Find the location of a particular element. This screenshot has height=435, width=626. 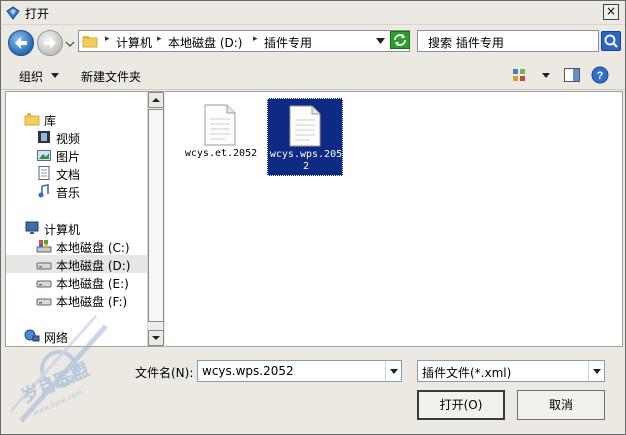

cancel-button: 取消 is located at coordinates (561, 405).